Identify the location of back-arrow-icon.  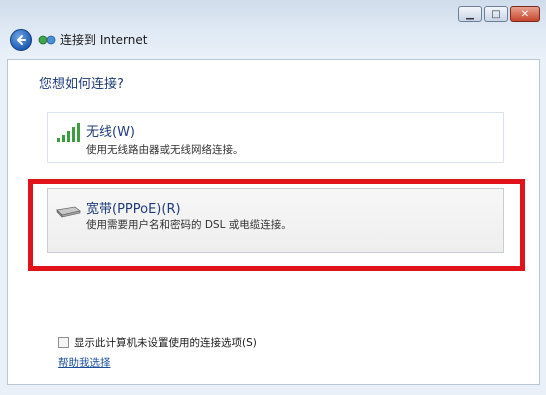
(21, 40).